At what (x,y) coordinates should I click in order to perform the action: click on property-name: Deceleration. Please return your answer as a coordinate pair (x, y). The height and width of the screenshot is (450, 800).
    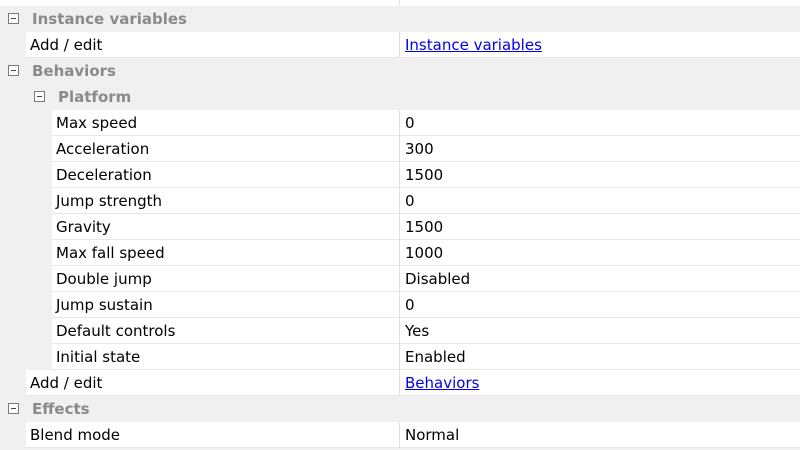
    Looking at the image, I should click on (104, 175).